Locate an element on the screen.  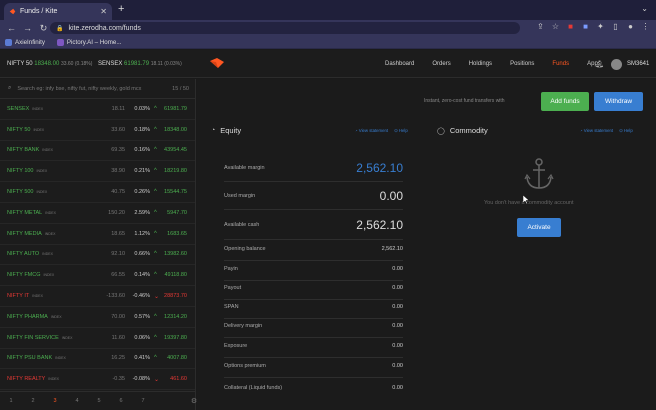
instrument-name: NIFTY FMCG INDEX is located at coordinates (52, 275).